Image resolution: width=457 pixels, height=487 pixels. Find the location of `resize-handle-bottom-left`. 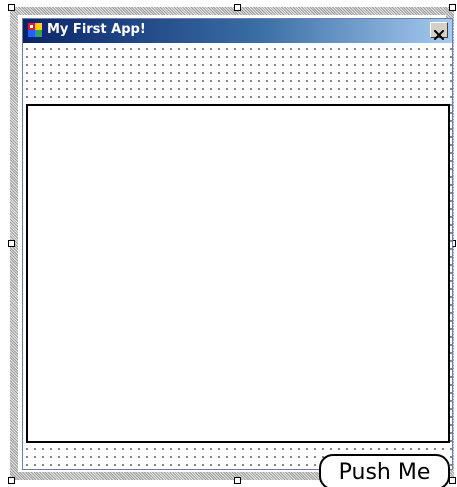

resize-handle-bottom-left is located at coordinates (11, 480).